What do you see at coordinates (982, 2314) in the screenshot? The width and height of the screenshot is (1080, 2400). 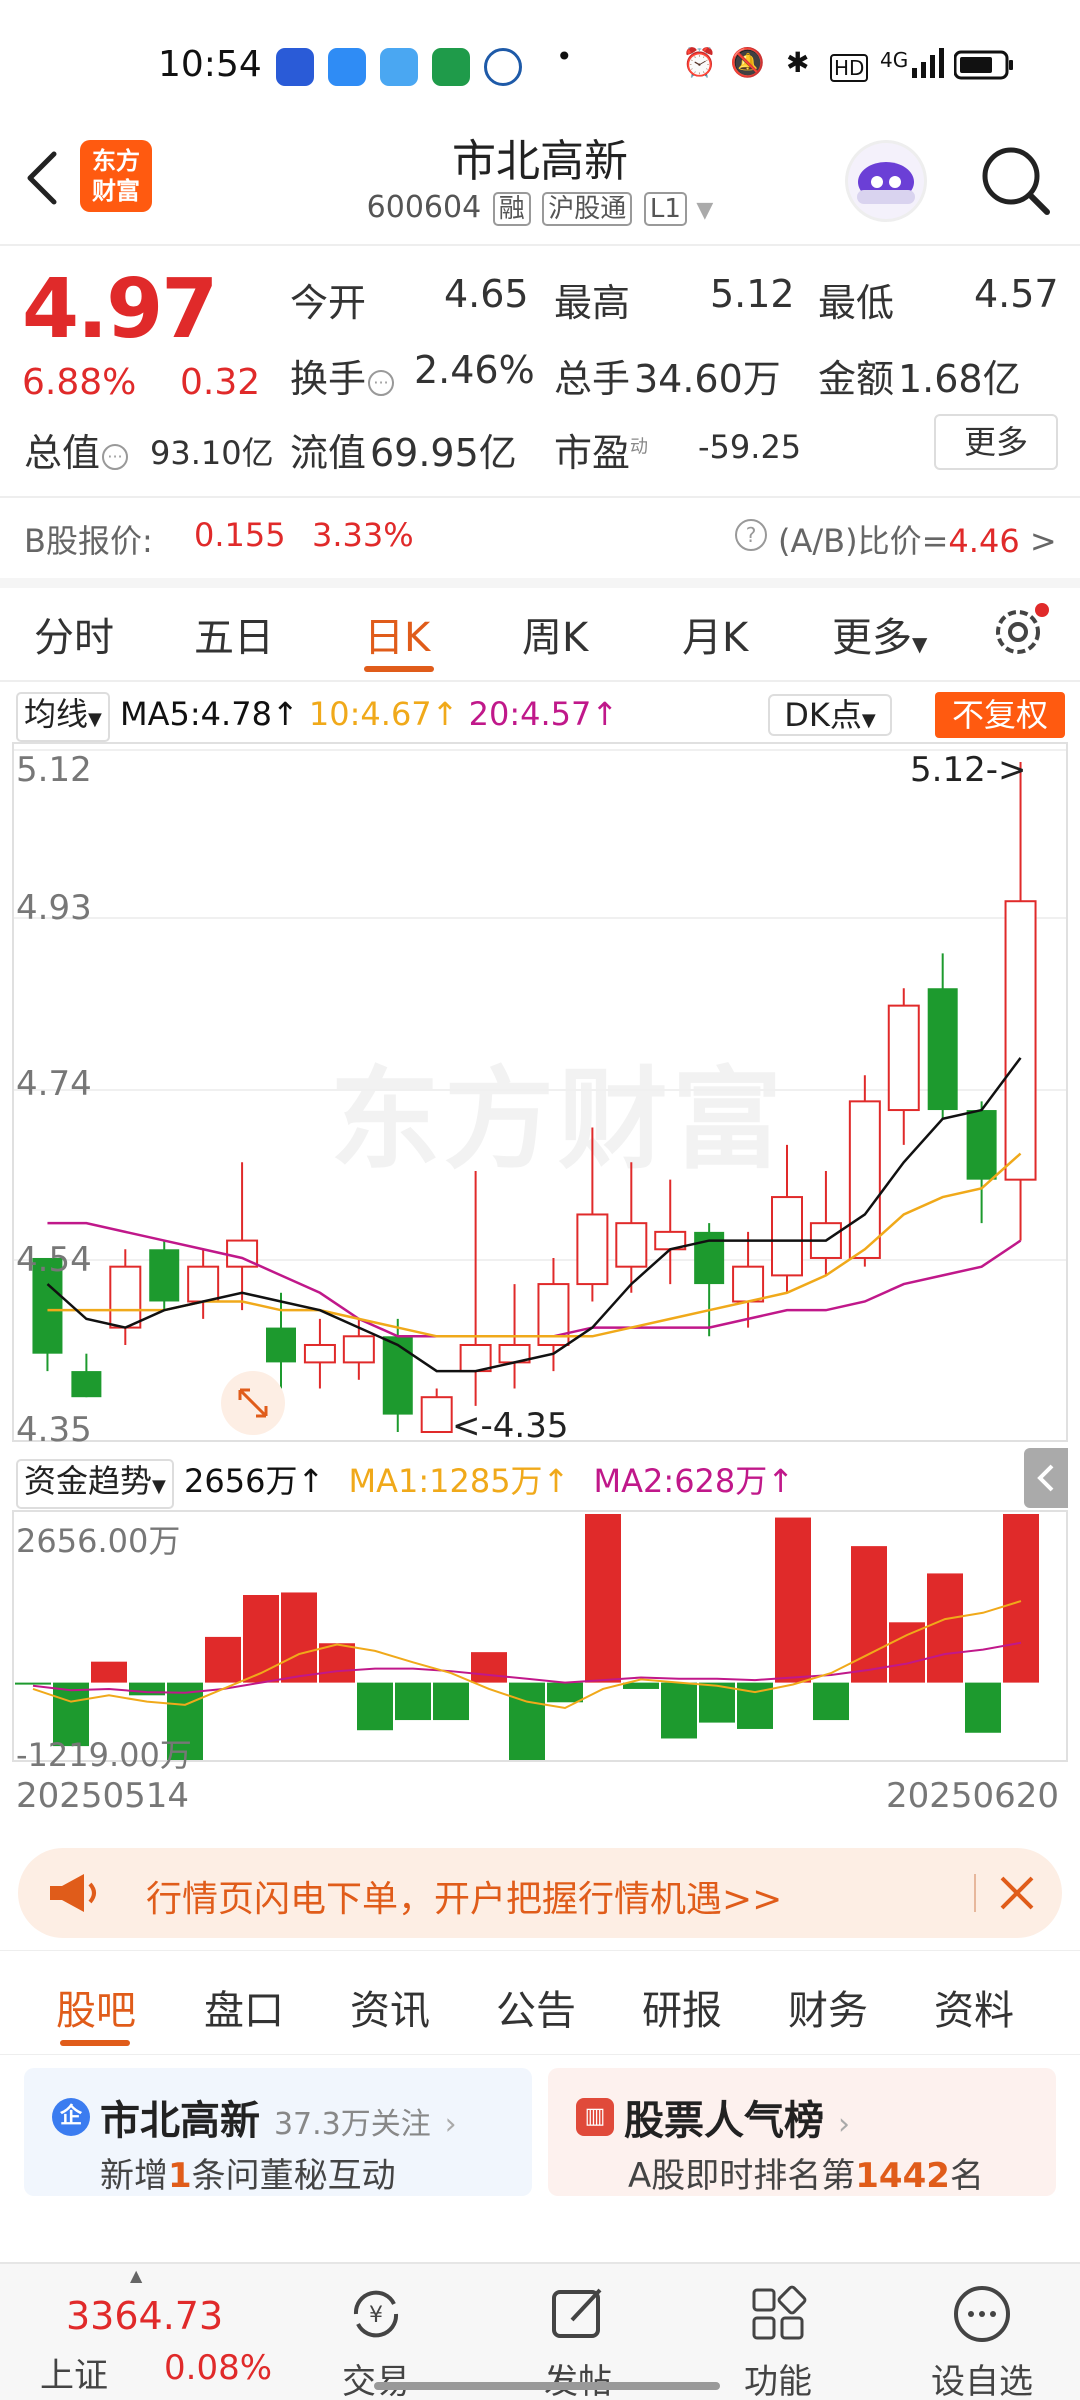 I see `more-dots-icon` at bounding box center [982, 2314].